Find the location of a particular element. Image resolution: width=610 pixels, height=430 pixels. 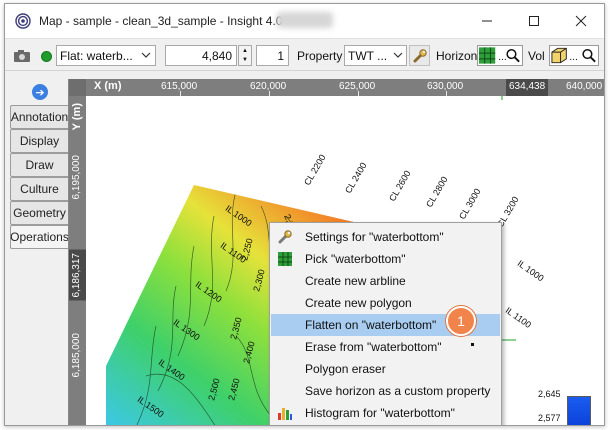

tab-draw: Draw is located at coordinates (39, 165).